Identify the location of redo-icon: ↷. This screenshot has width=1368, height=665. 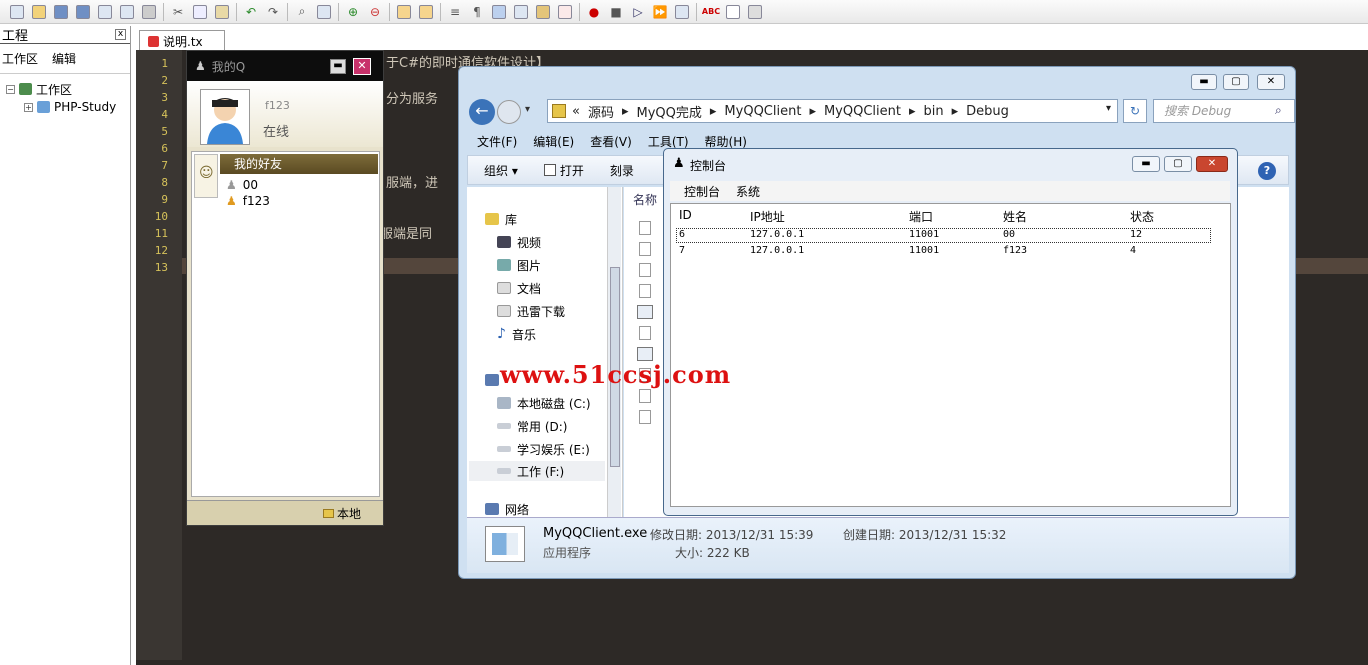
(273, 12).